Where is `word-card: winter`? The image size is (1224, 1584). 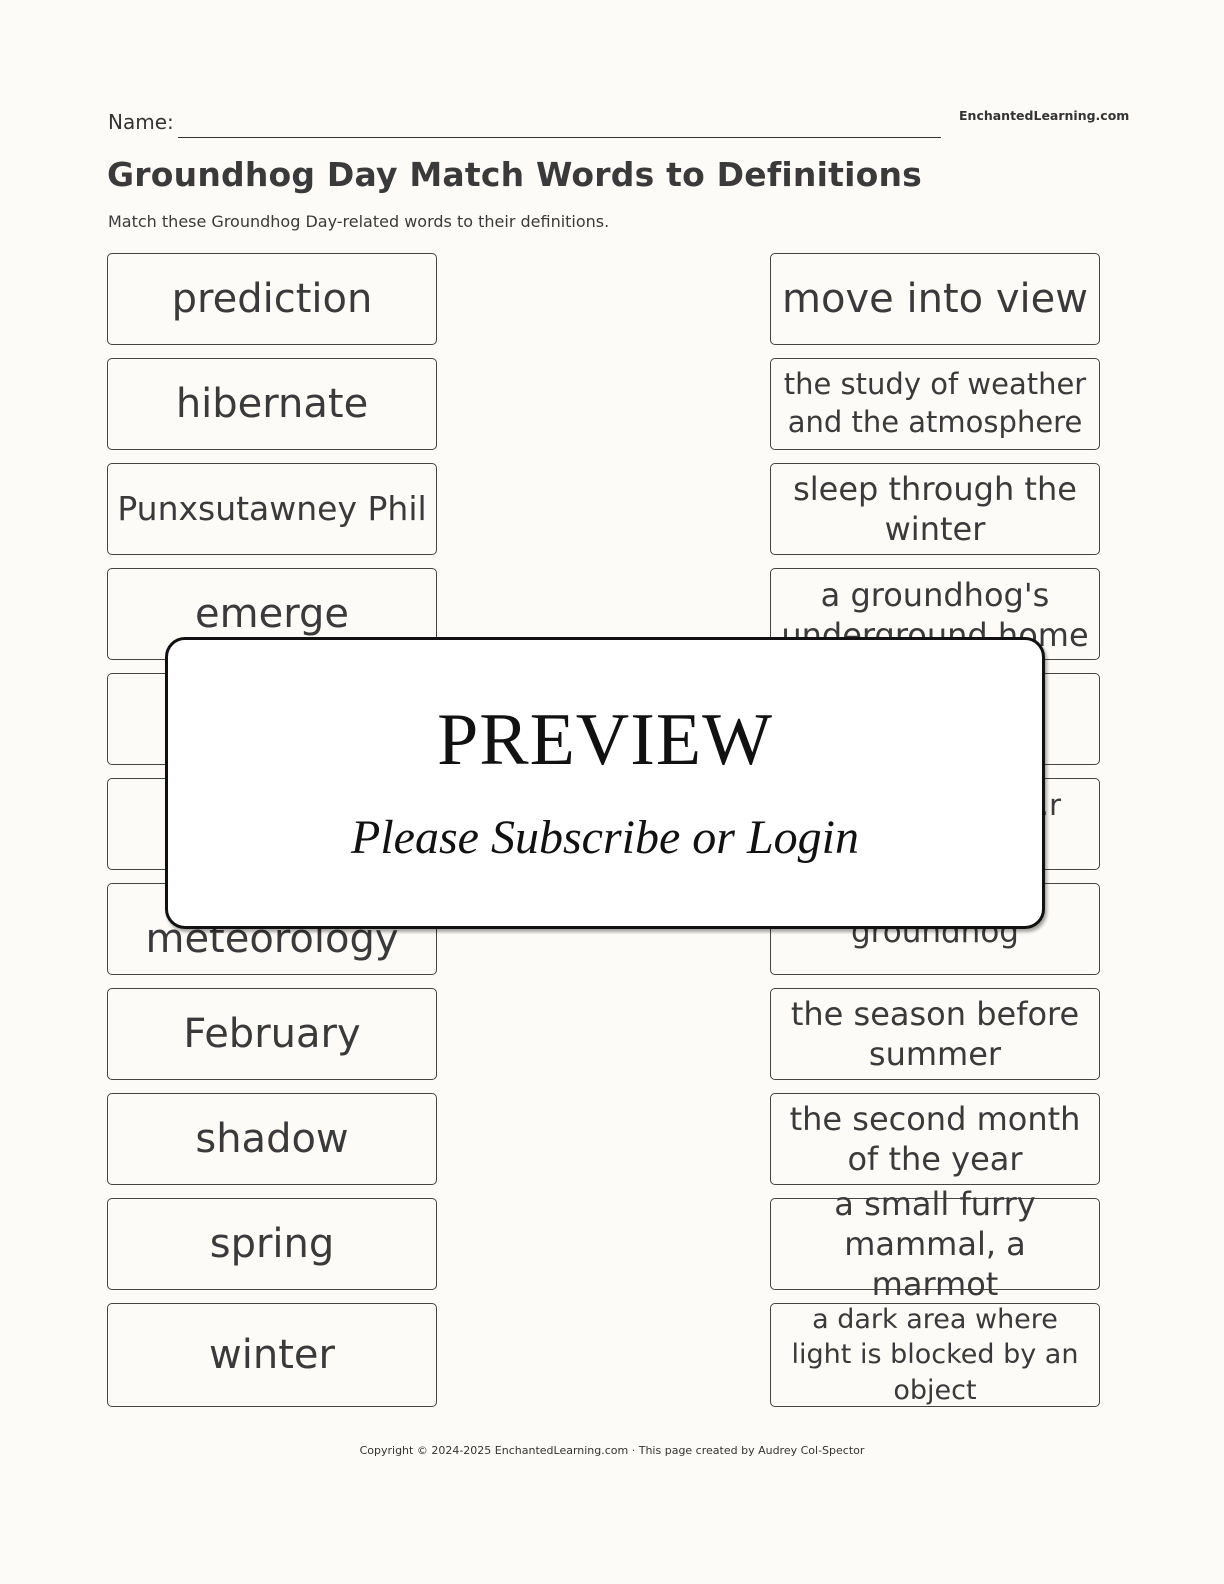 word-card: winter is located at coordinates (272, 1355).